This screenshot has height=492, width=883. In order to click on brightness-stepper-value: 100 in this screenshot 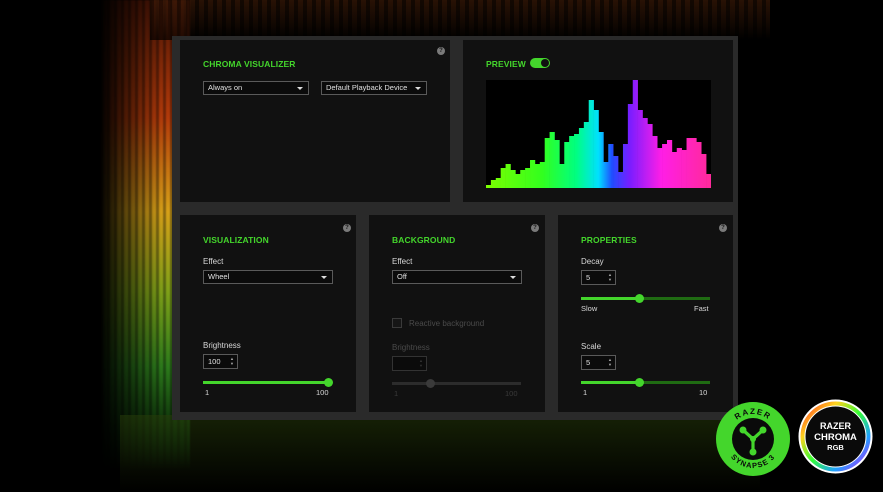, I will do `click(214, 361)`.